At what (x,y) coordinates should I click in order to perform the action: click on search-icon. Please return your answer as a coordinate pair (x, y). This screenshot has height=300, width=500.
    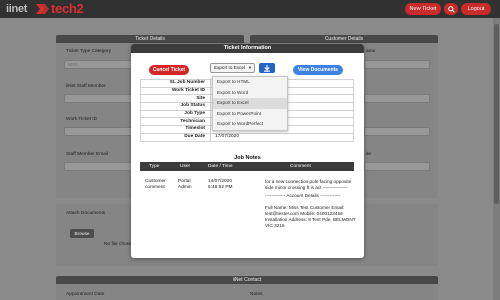
    Looking at the image, I should click on (451, 9).